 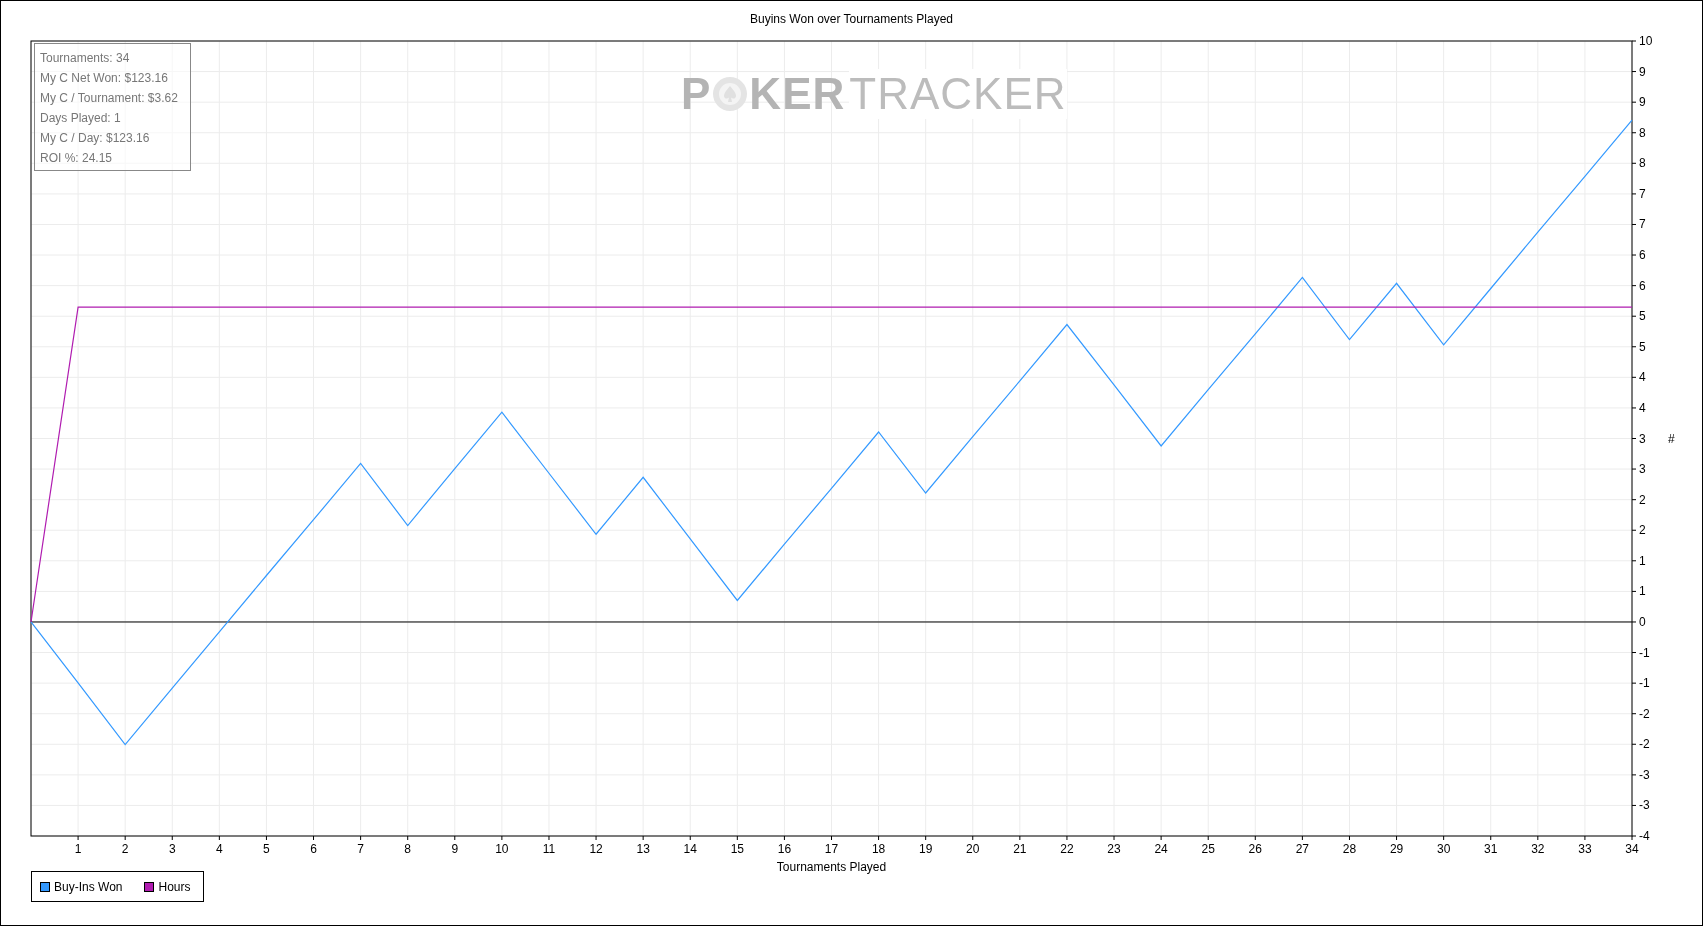 What do you see at coordinates (1644, 836) in the screenshot?
I see `y-tick-label: -4` at bounding box center [1644, 836].